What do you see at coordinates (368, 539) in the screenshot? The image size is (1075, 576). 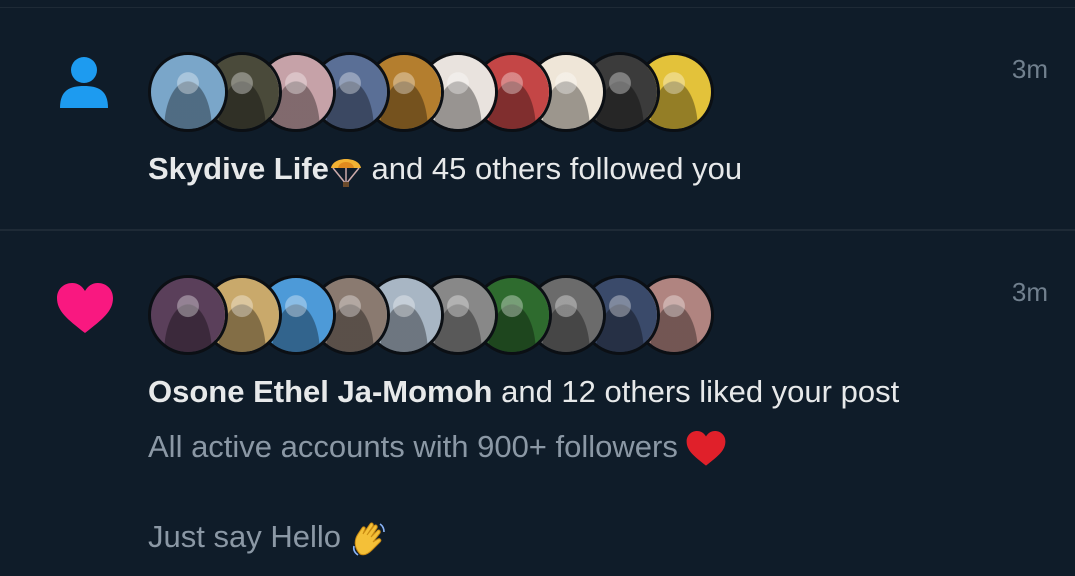 I see `waving-hand-emoji` at bounding box center [368, 539].